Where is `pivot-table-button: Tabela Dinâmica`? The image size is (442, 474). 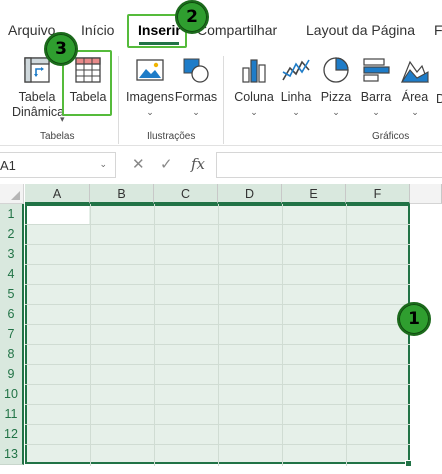 pivot-table-button: Tabela Dinâmica is located at coordinates (38, 88).